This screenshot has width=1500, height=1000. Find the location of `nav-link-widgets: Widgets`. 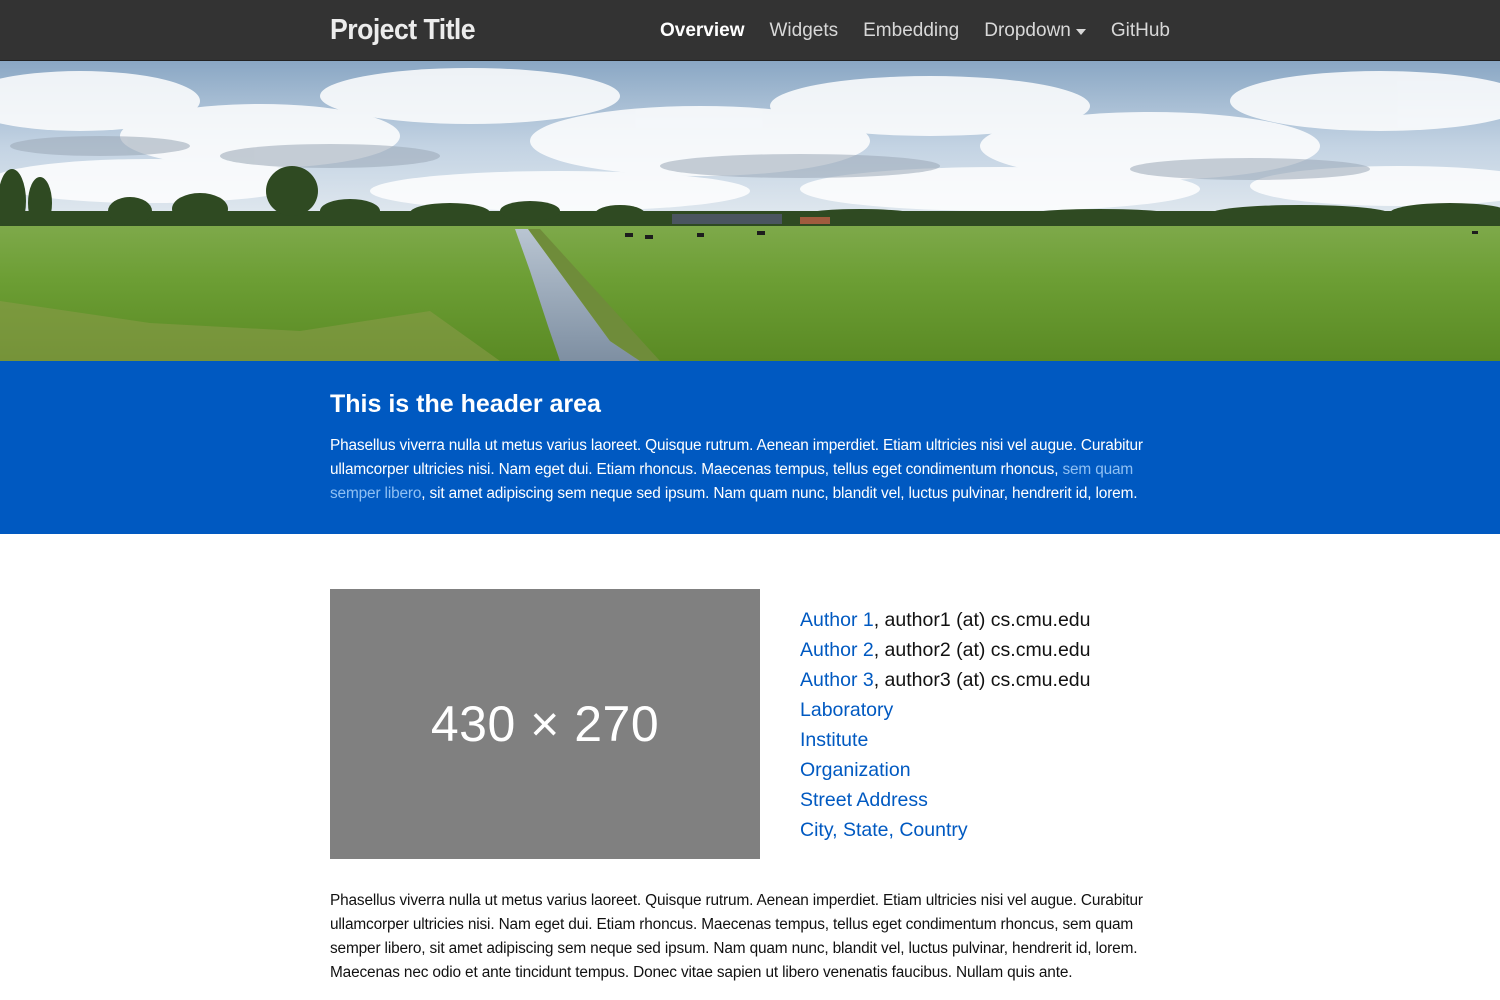

nav-link-widgets: Widgets is located at coordinates (803, 31).